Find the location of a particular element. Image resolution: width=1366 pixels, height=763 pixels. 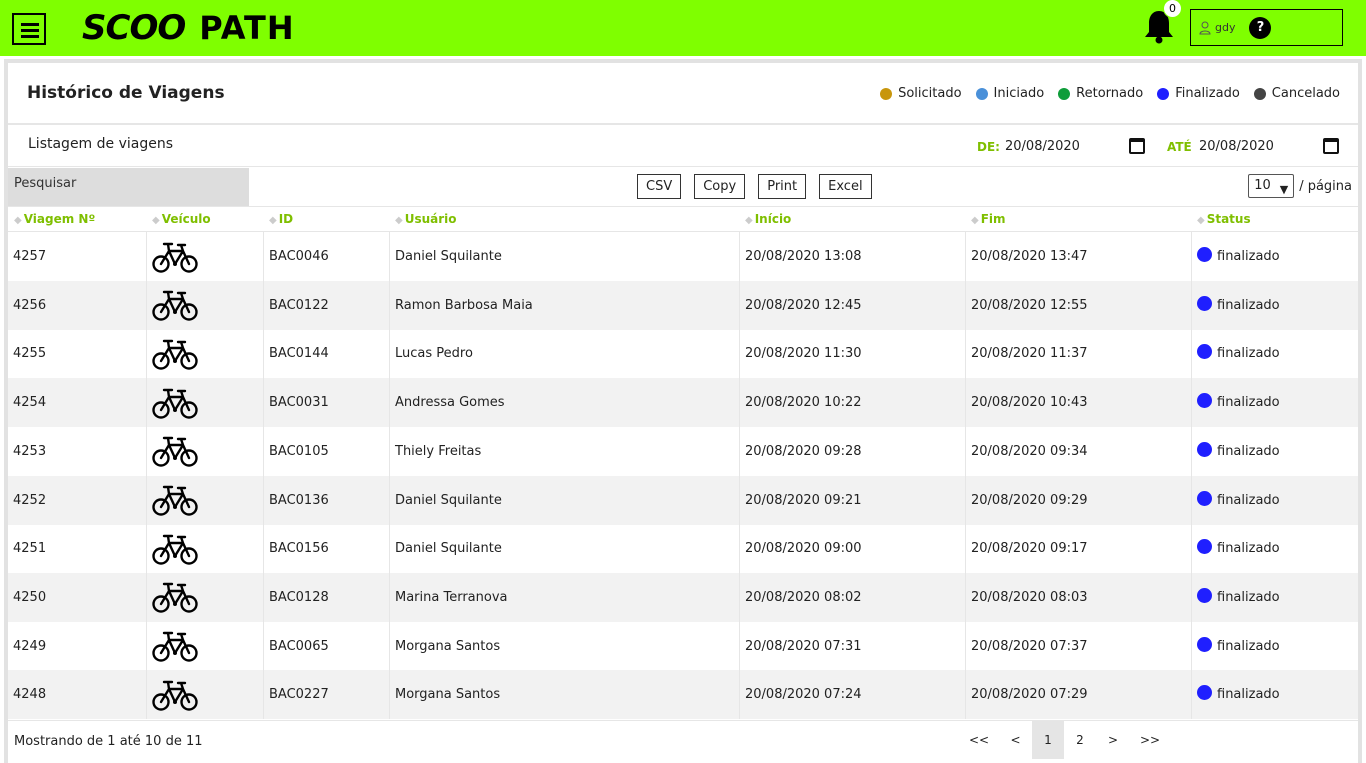

page-first-button: << is located at coordinates (979, 740).